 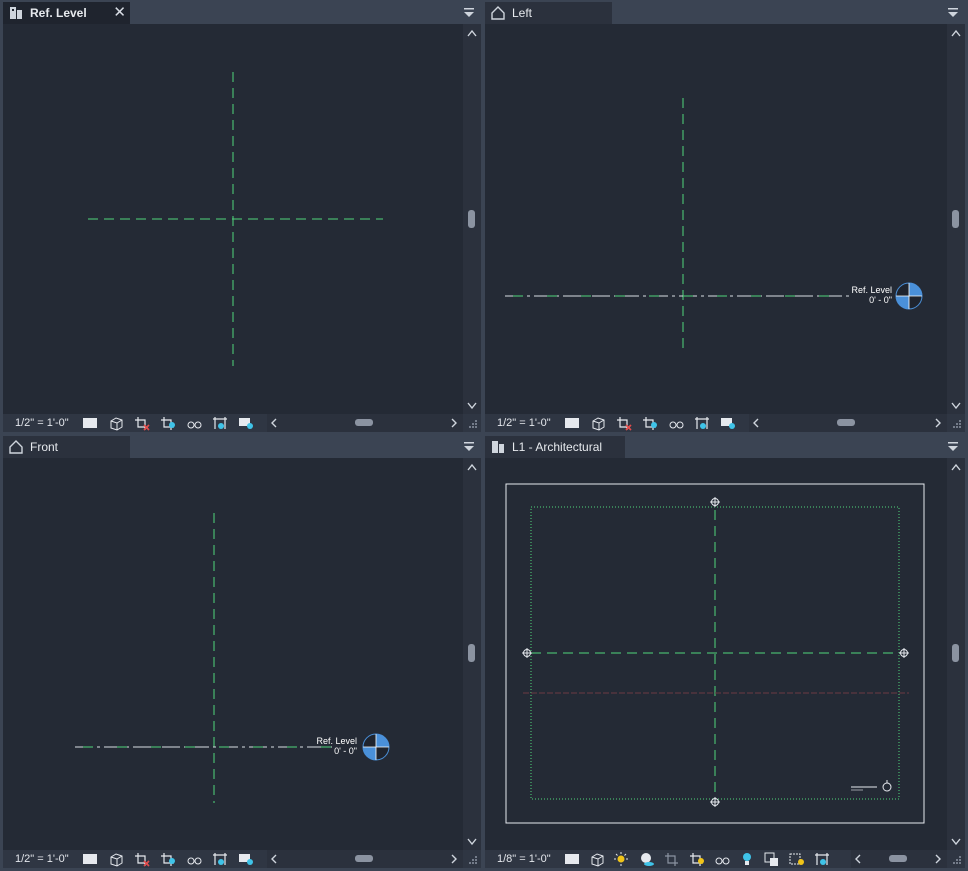 What do you see at coordinates (44, 447) in the screenshot?
I see `tab-label: Front` at bounding box center [44, 447].